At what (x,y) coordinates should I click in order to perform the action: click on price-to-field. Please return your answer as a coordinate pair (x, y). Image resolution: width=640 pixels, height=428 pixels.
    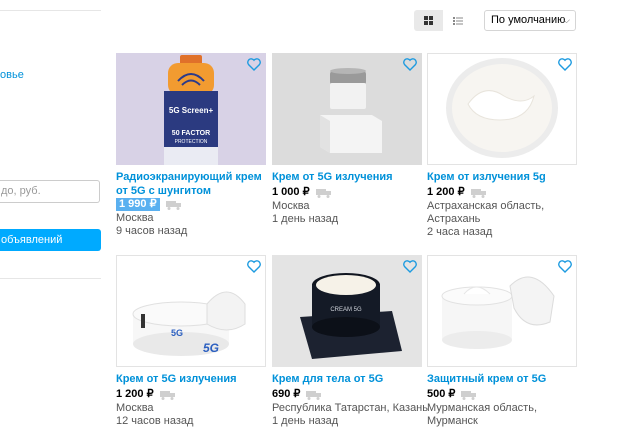
    Looking at the image, I should click on (50, 191).